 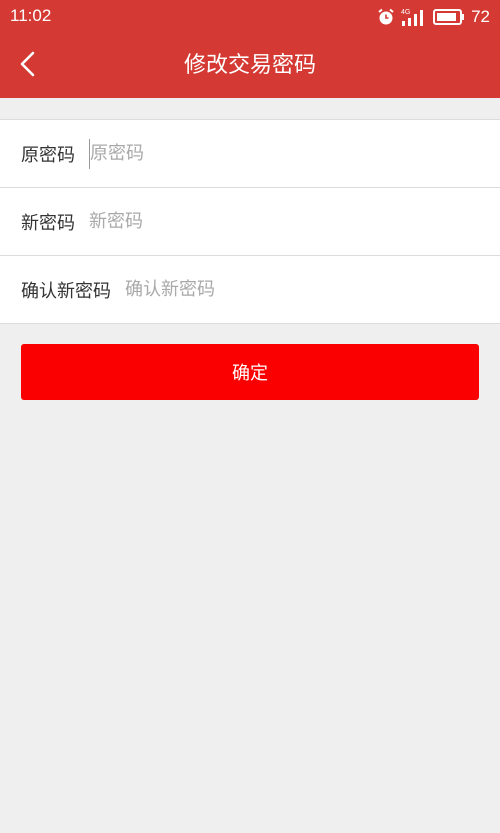 I want to click on new-password-label: 新密码, so click(x=48, y=223).